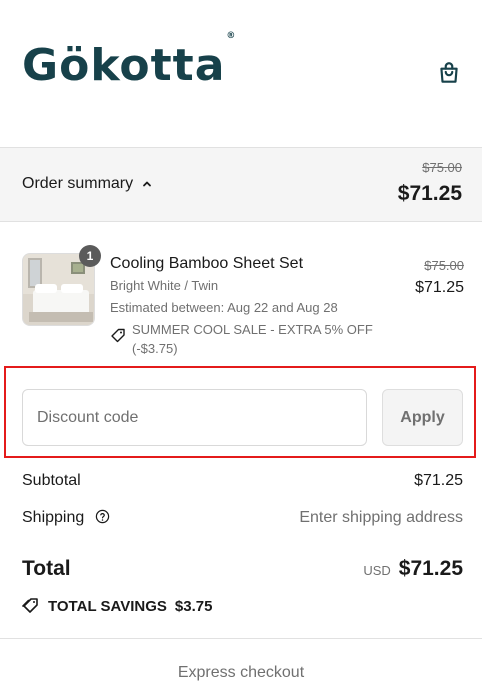 The height and width of the screenshot is (700, 482). I want to click on discount-code-input, so click(194, 417).